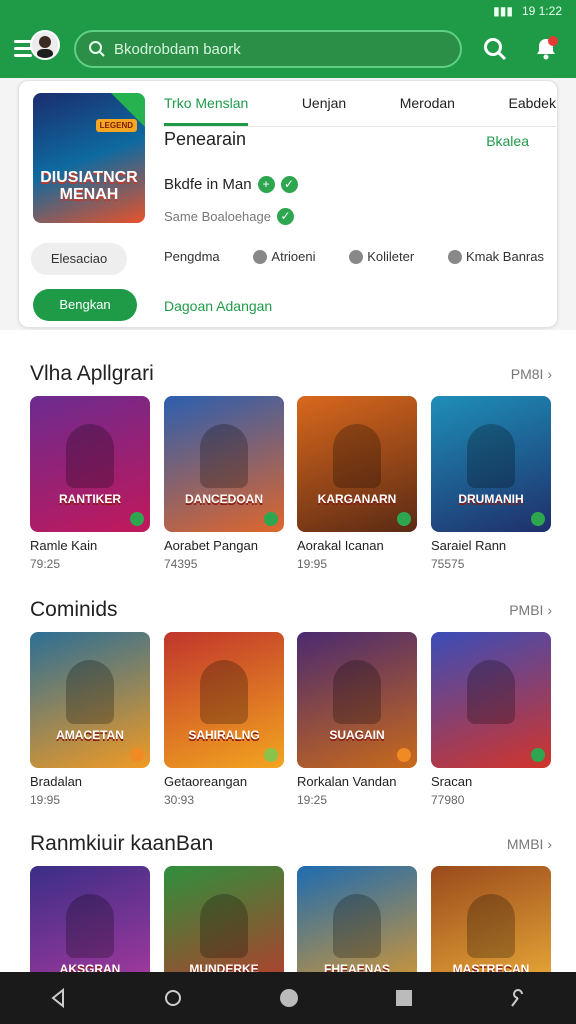 This screenshot has width=576, height=1024. Describe the element at coordinates (527, 374) in the screenshot. I see `more-label: PM8I` at that location.